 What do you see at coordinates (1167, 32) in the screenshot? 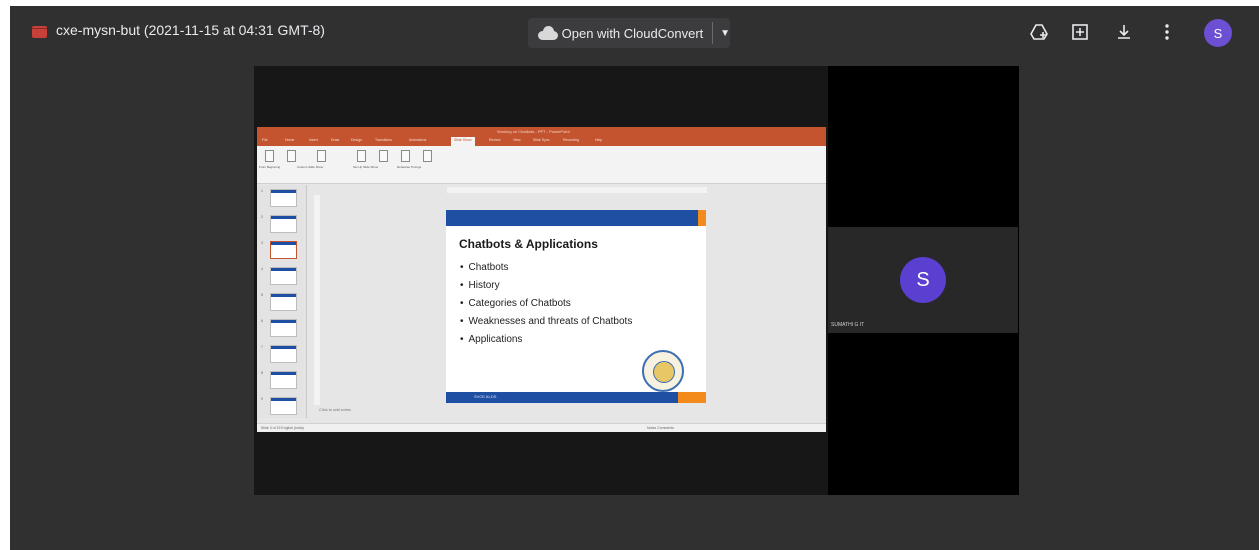
I see `more-vert-icon` at bounding box center [1167, 32].